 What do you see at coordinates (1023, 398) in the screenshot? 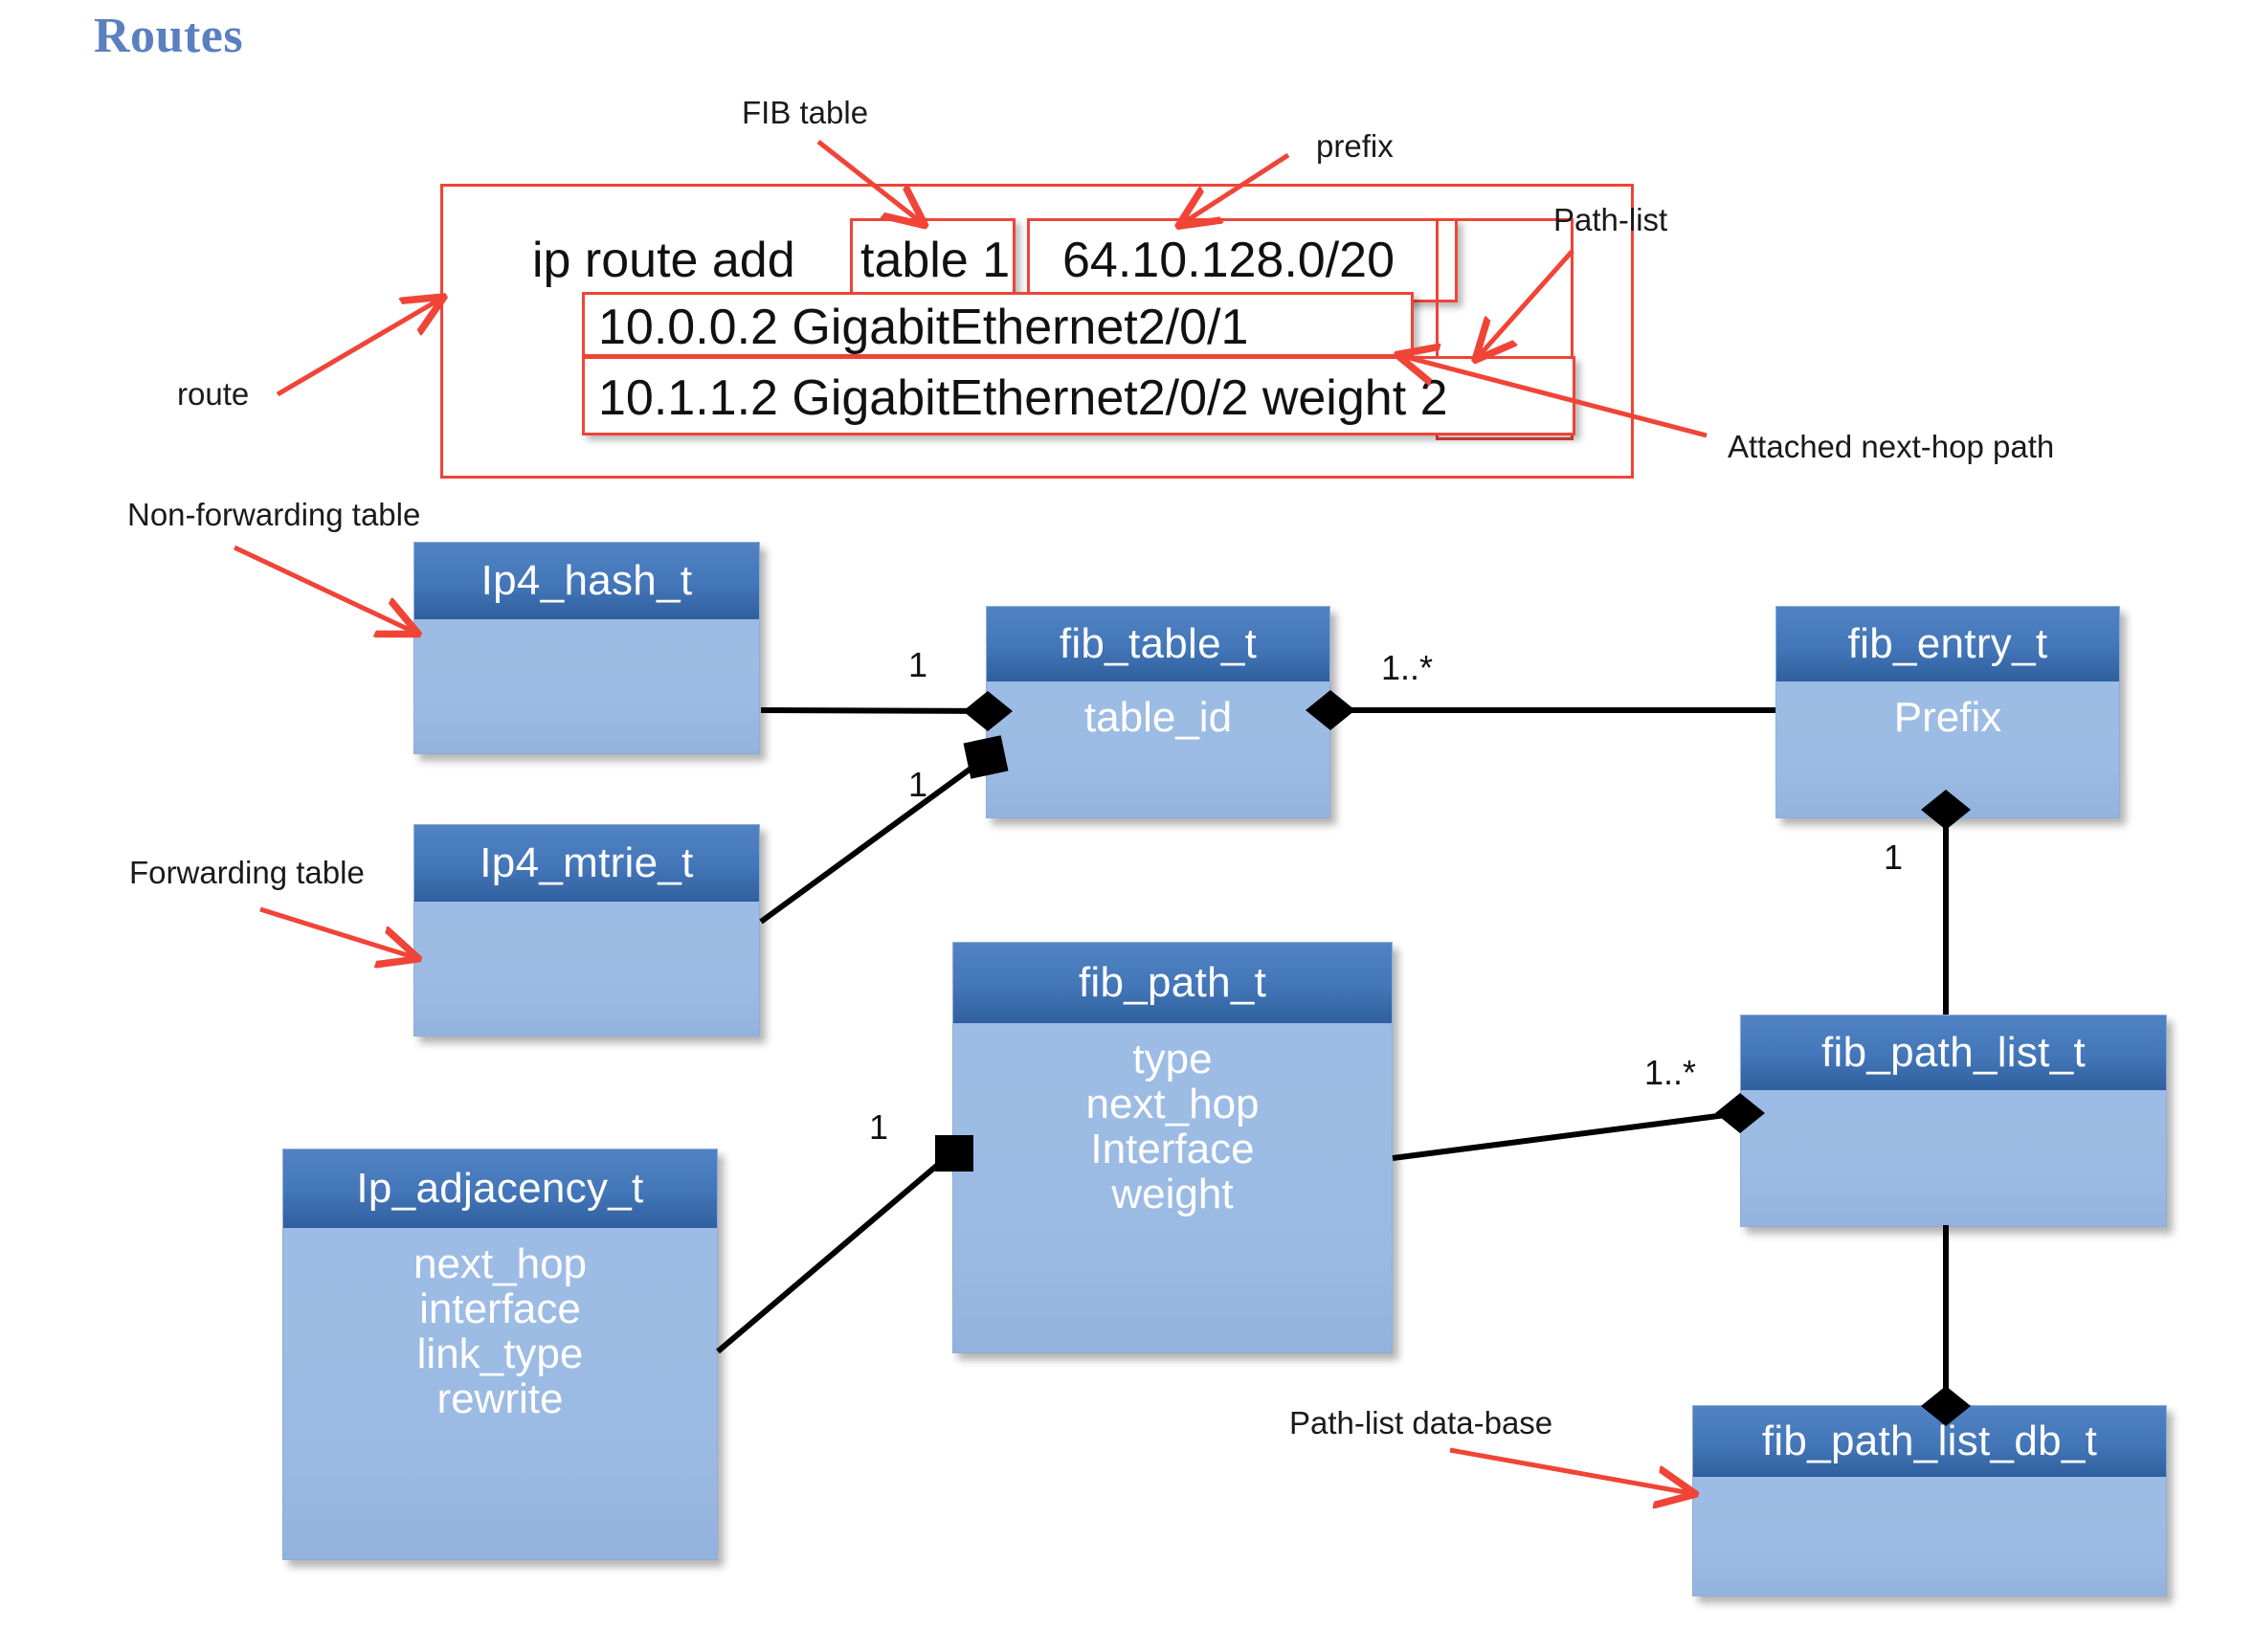
I see `command-path-2-text: 10.1.1.2 GigabitEthernet2/0/2 weight 2` at bounding box center [1023, 398].